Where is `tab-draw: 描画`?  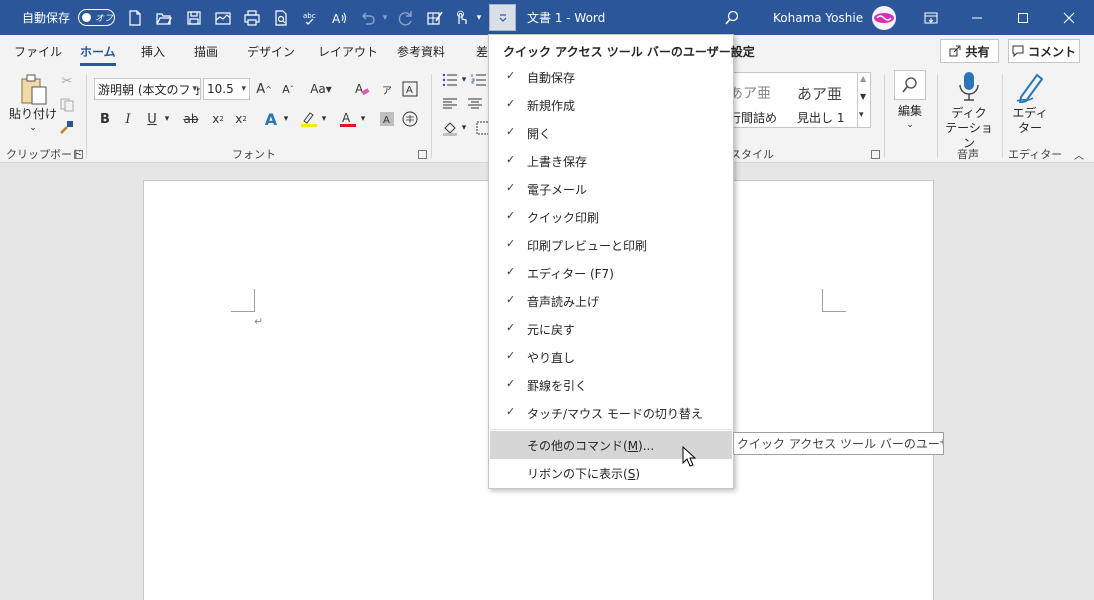
tab-draw: 描画 is located at coordinates (206, 51).